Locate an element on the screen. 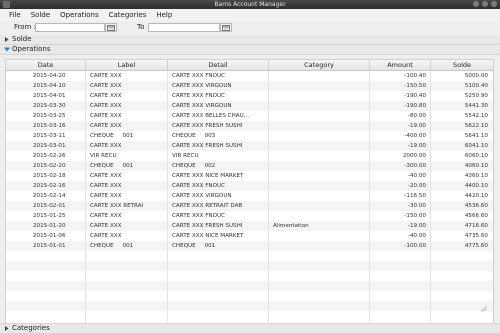  section-solde: Solde is located at coordinates (250, 40).